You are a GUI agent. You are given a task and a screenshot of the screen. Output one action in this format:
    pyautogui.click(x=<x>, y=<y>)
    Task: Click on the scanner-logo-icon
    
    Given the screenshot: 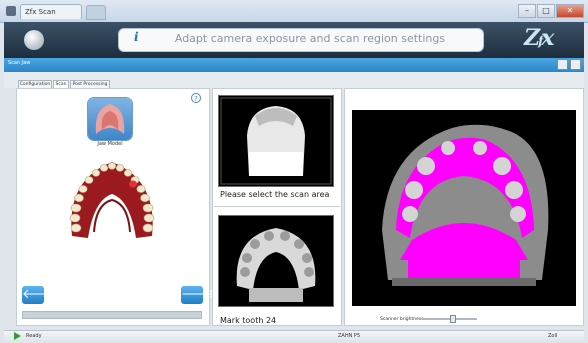 What is the action you would take?
    pyautogui.click(x=34, y=40)
    